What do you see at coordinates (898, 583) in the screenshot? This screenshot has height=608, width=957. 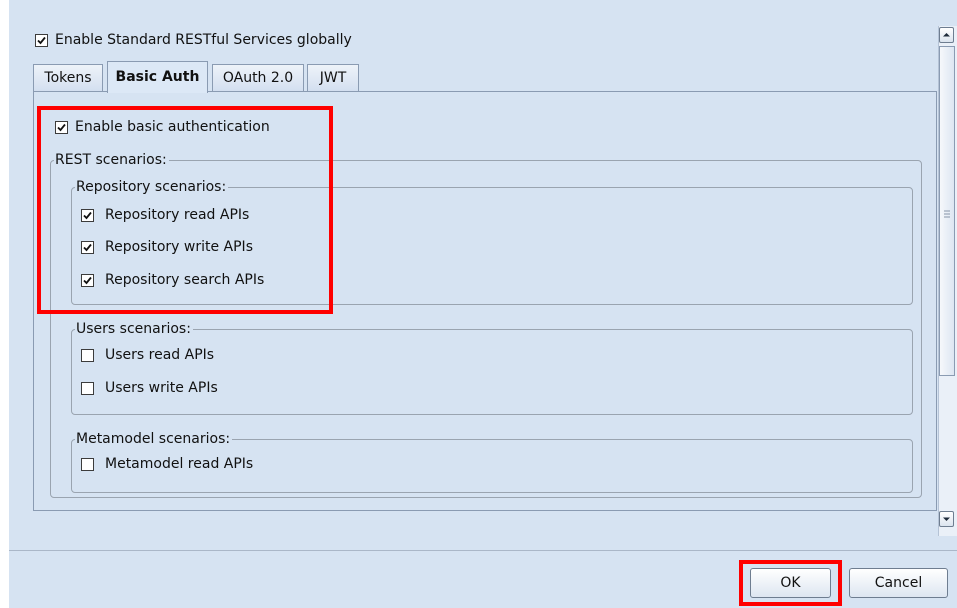 I see `cancel-button: Cancel` at bounding box center [898, 583].